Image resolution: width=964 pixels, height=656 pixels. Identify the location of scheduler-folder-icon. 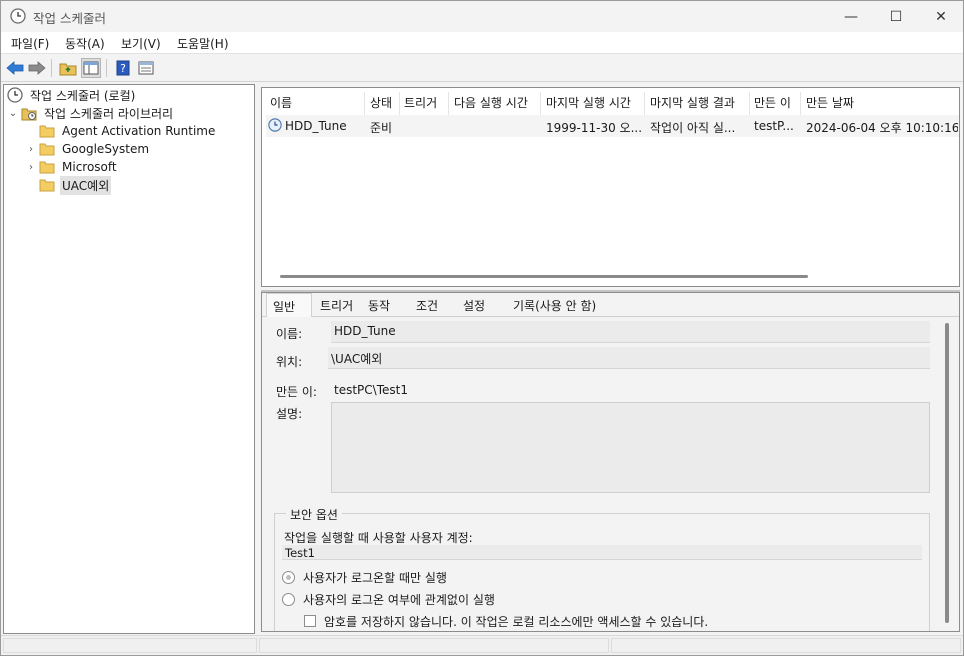
(29, 113).